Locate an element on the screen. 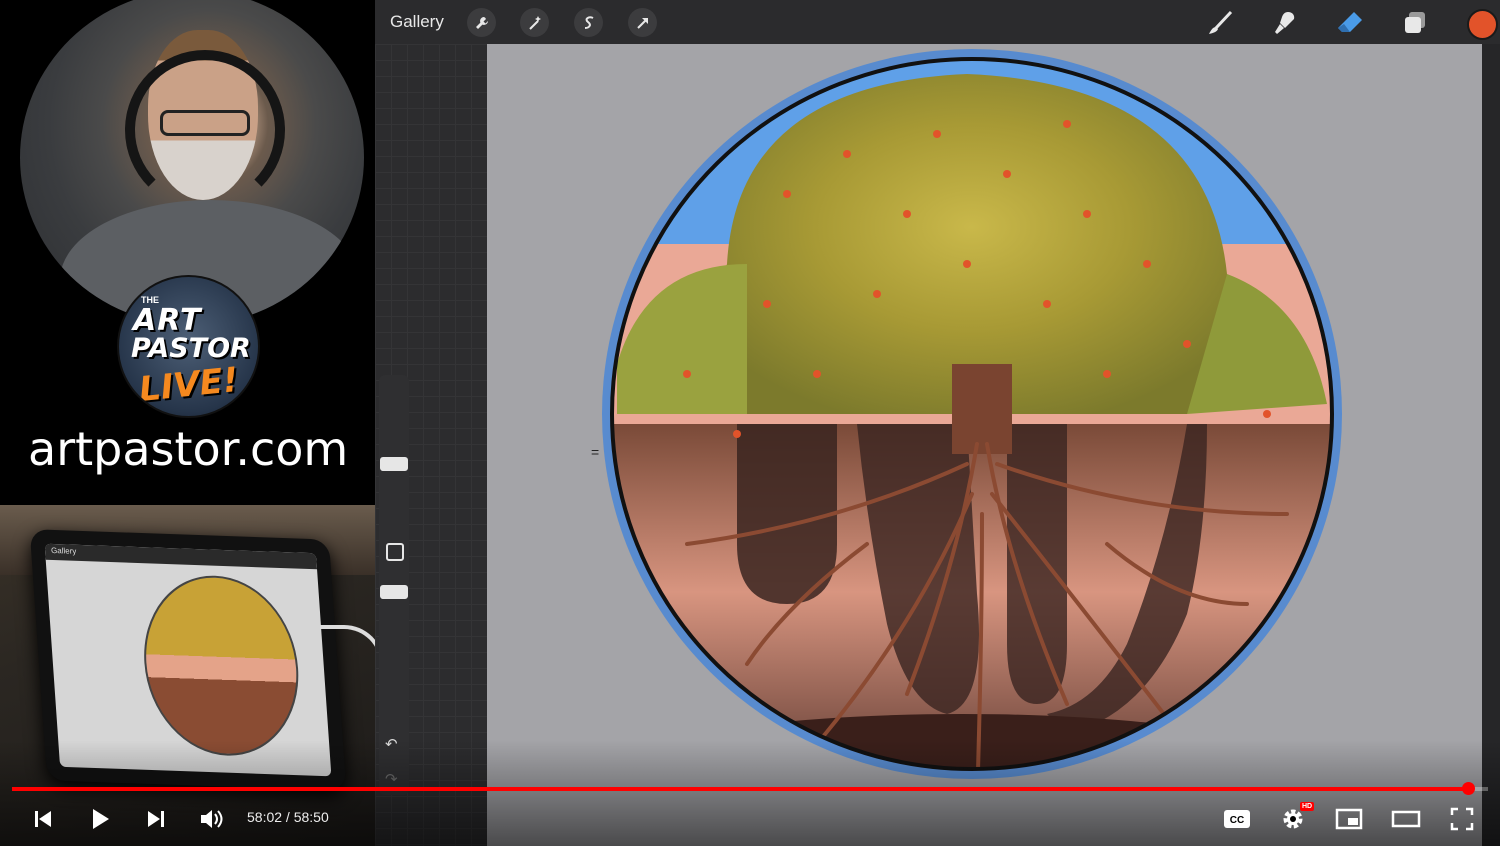 The image size is (1500, 846). procreate-sidebar: ↶ ↷ is located at coordinates (394, 585).